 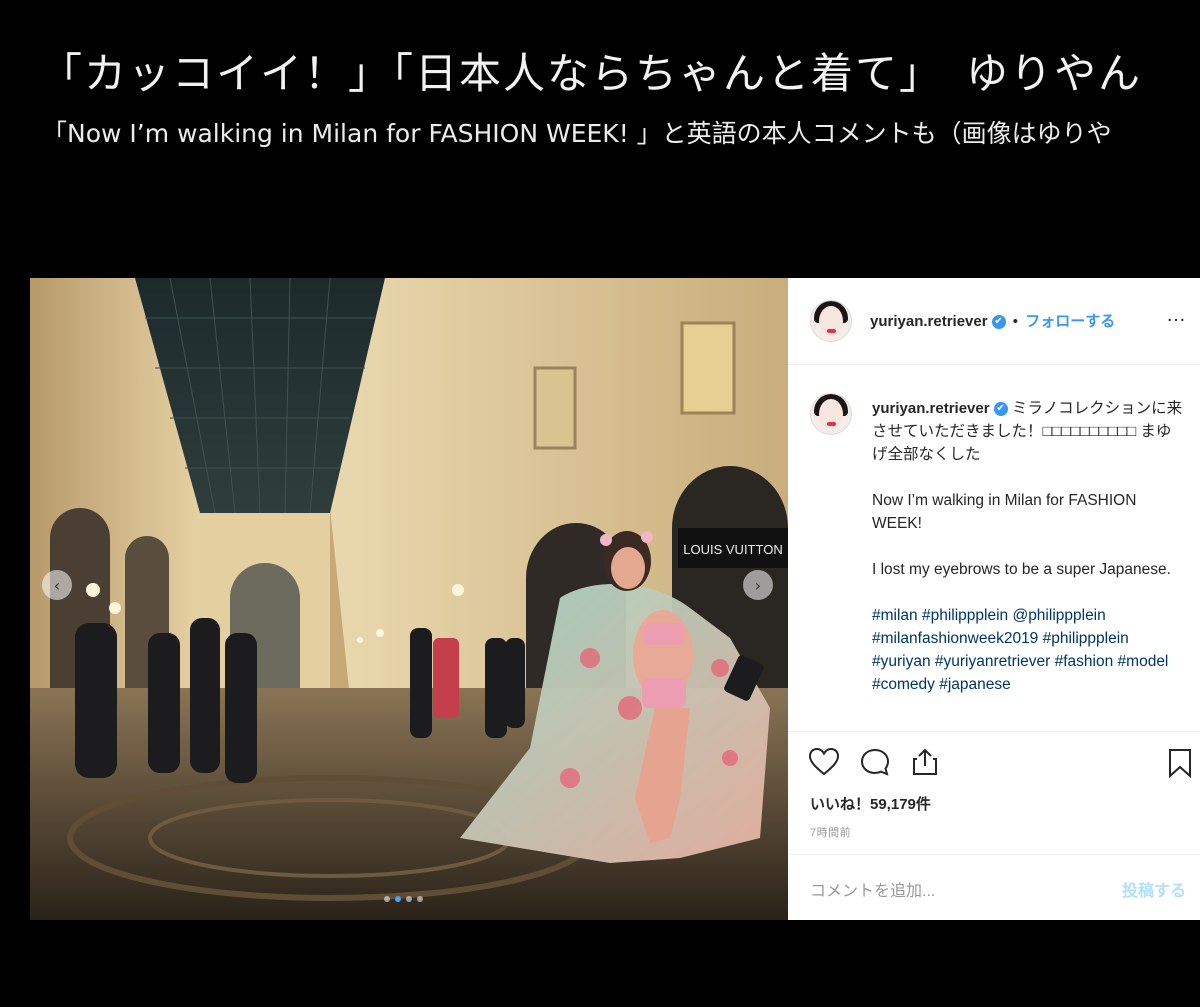 What do you see at coordinates (824, 762) in the screenshot?
I see `like-heart-icon` at bounding box center [824, 762].